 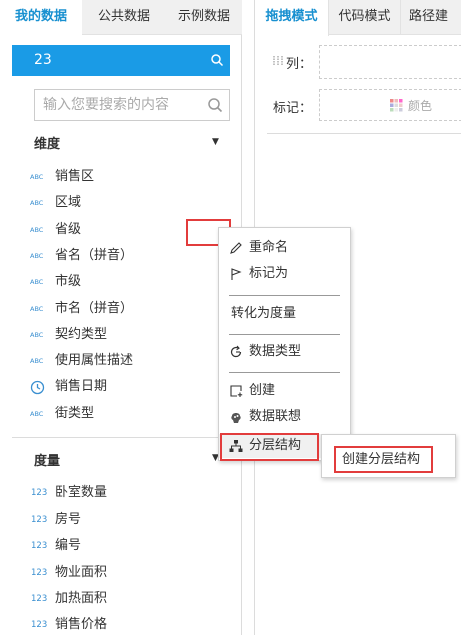 What do you see at coordinates (299, 64) in the screenshot?
I see `columns-shelf-label: 列：` at bounding box center [299, 64].